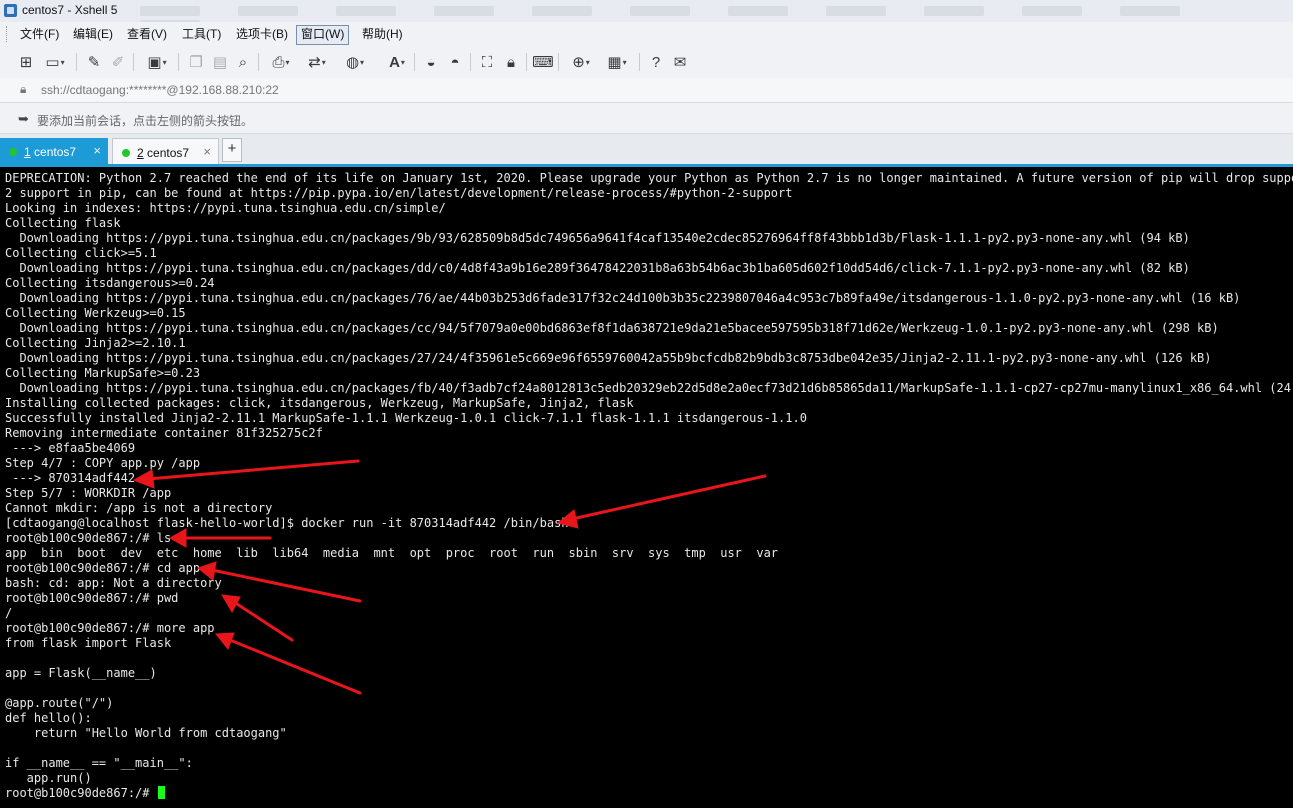 This screenshot has width=1293, height=808. What do you see at coordinates (88, 538) in the screenshot?
I see `terminal-line: root@b100c90de867:/# ls` at bounding box center [88, 538].